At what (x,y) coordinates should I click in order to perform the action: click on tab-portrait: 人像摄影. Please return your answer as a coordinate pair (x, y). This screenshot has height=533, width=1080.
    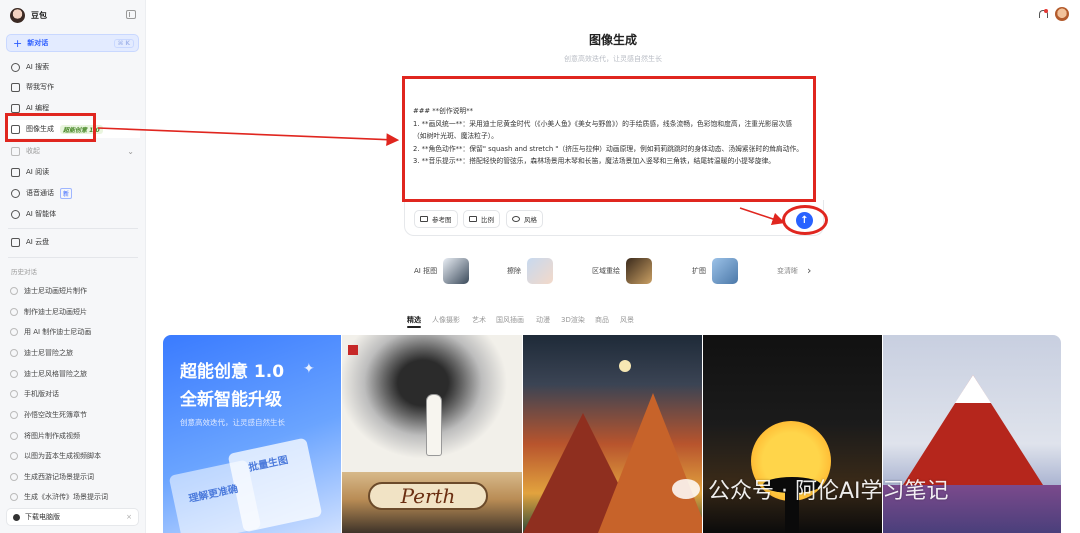
    Looking at the image, I should click on (446, 320).